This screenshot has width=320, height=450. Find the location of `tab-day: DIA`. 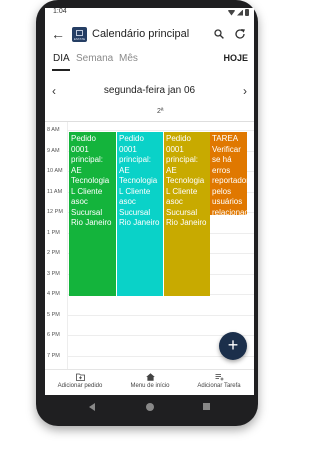

tab-day: DIA is located at coordinates (61, 58).